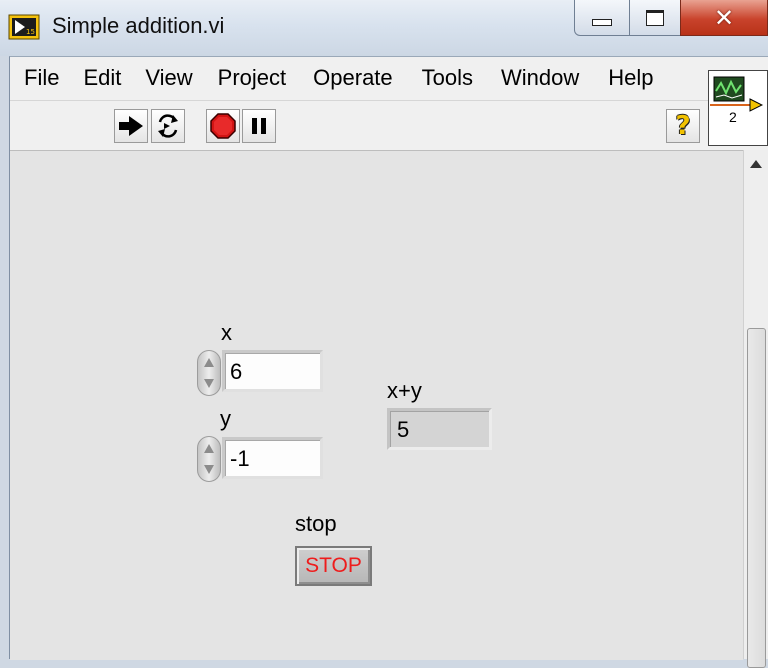 This screenshot has width=768, height=668. Describe the element at coordinates (138, 25) in the screenshot. I see `window-title: Simple addition.vi` at that location.